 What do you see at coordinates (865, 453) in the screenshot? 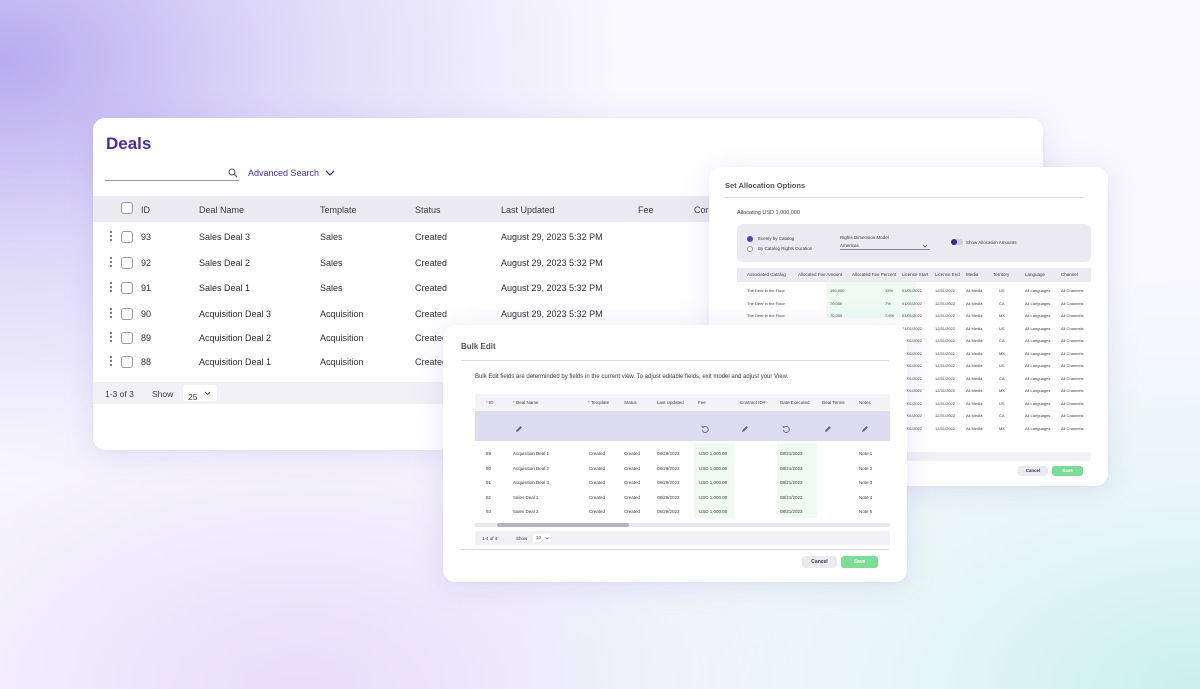
I see `bulk-notes: Note 1` at bounding box center [865, 453].